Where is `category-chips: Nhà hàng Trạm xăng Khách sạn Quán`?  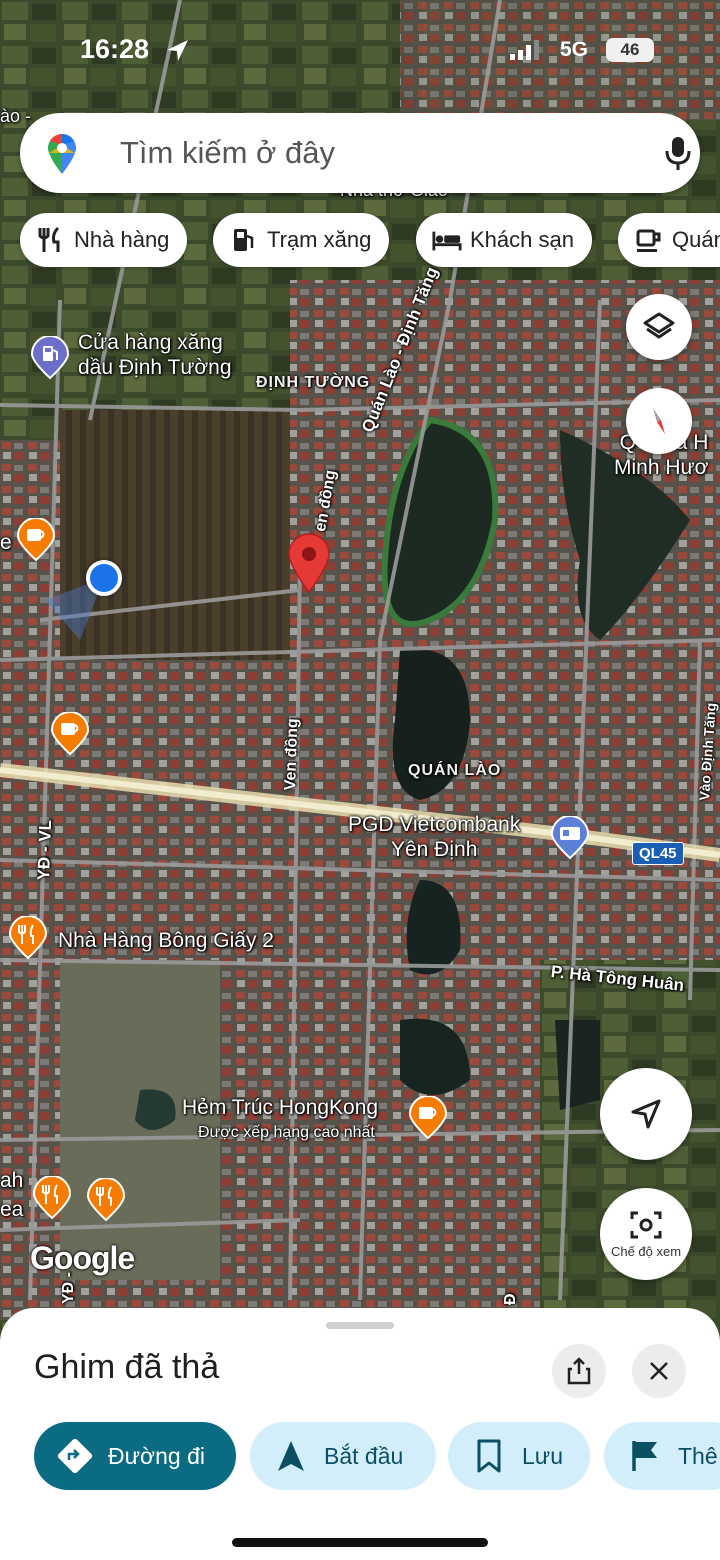
category-chips: Nhà hàng Trạm xăng Khách sạn Quán is located at coordinates (370, 240).